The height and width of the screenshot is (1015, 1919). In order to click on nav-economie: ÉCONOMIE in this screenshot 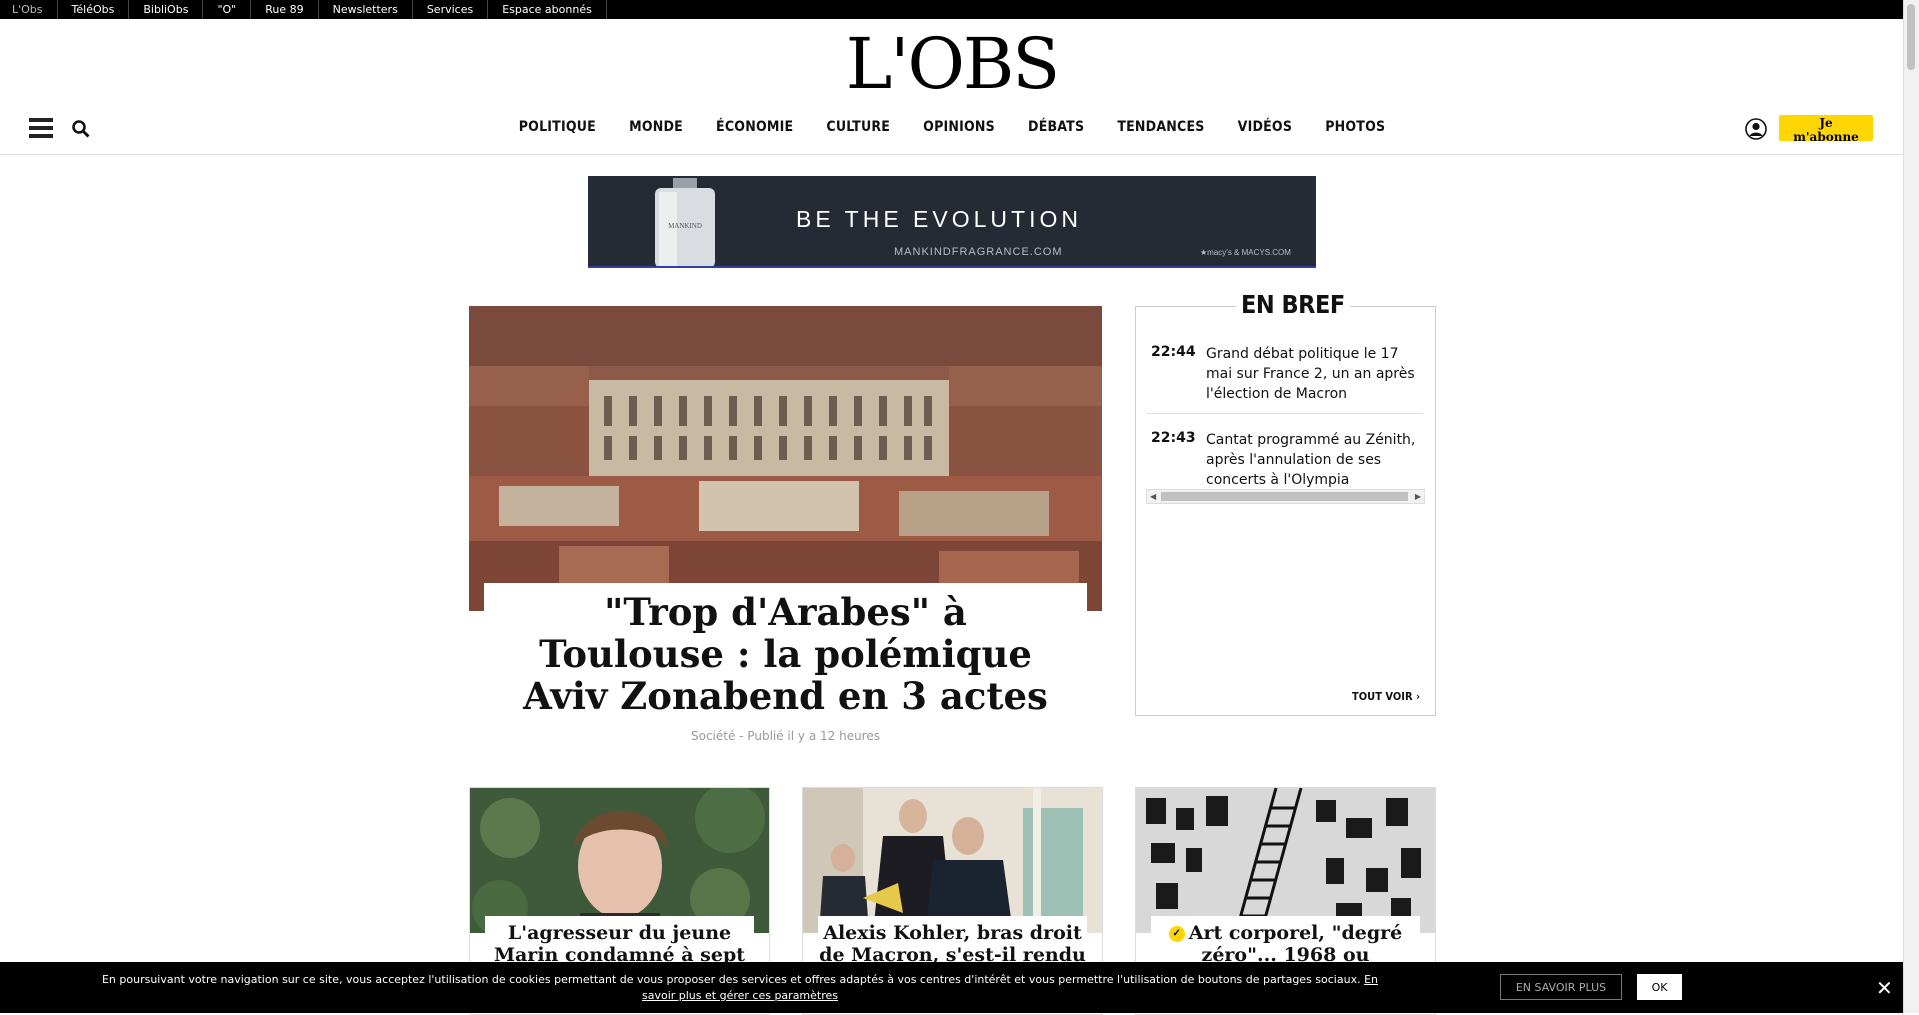, I will do `click(754, 127)`.